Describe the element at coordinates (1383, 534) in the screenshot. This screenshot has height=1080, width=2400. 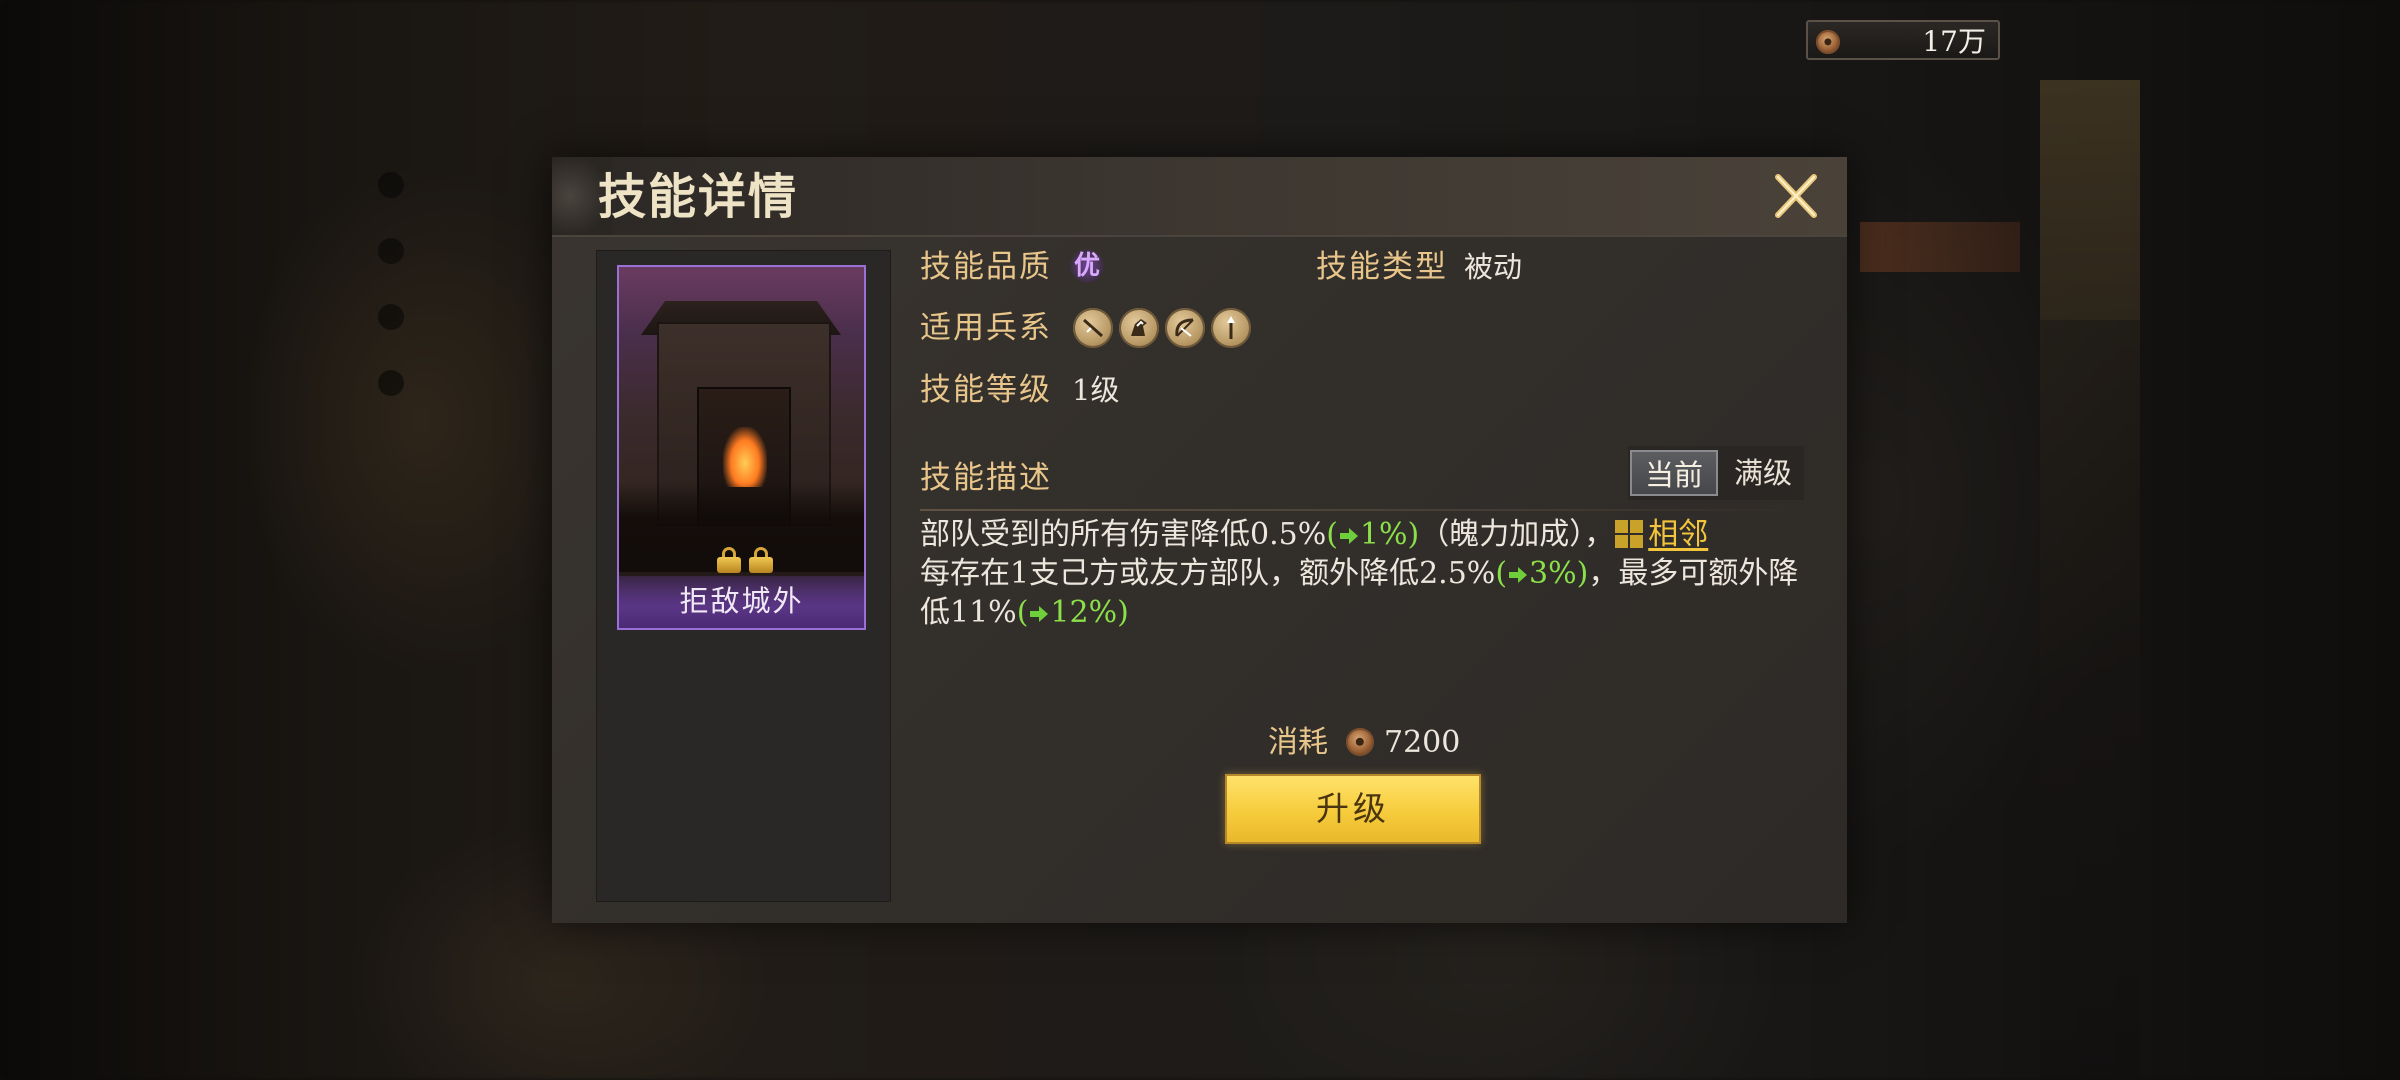
I see `bonus-value: 1%` at that location.